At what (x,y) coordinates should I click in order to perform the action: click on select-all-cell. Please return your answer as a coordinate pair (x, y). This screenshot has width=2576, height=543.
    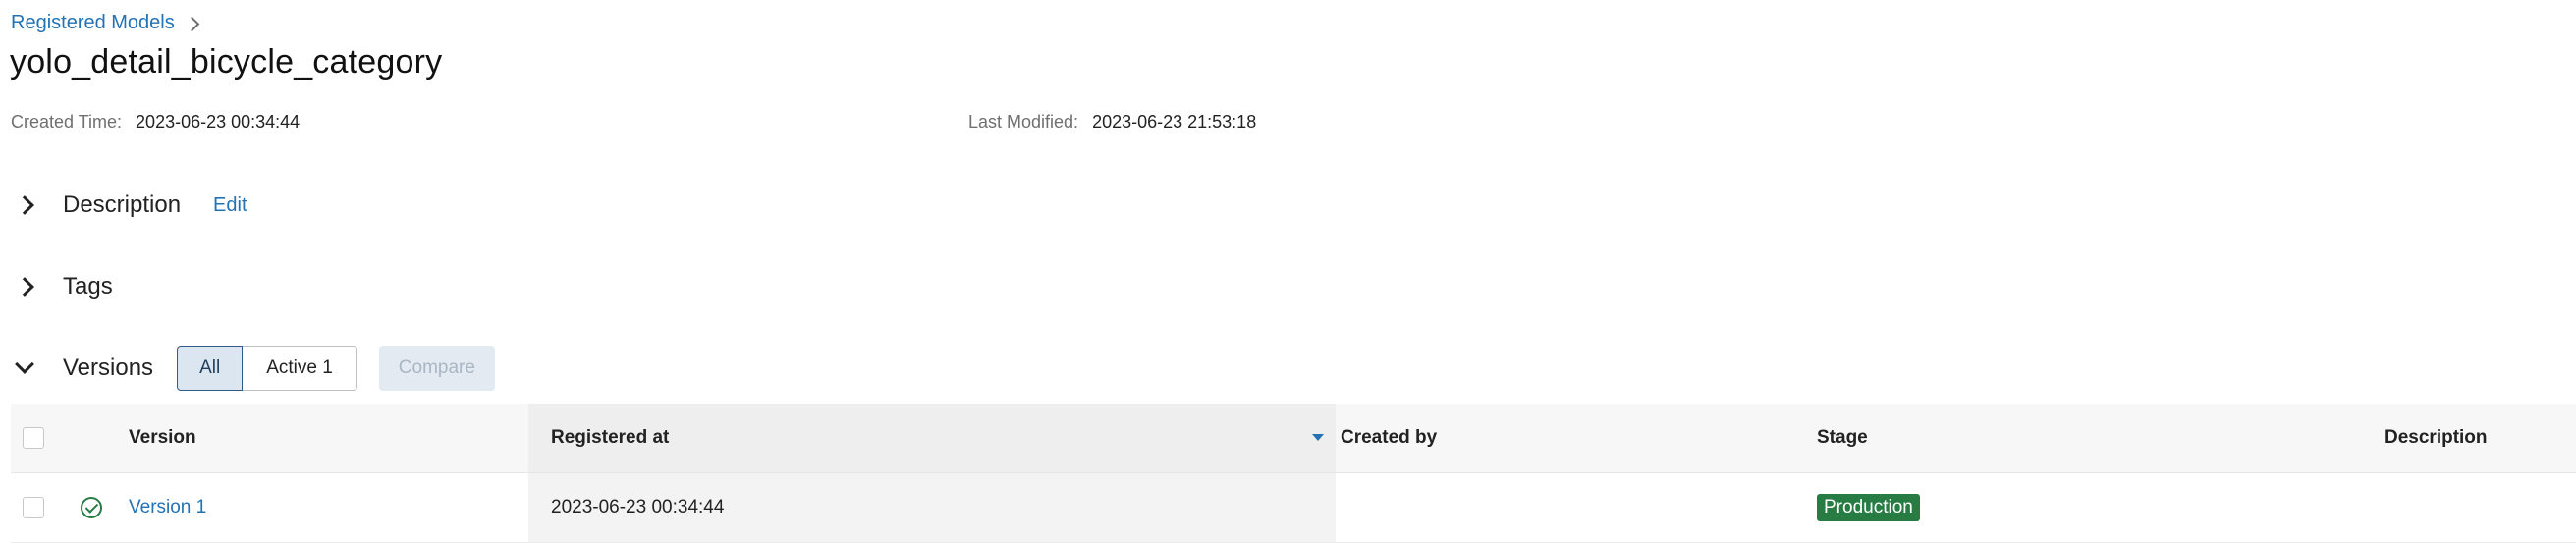
    Looking at the image, I should click on (33, 438).